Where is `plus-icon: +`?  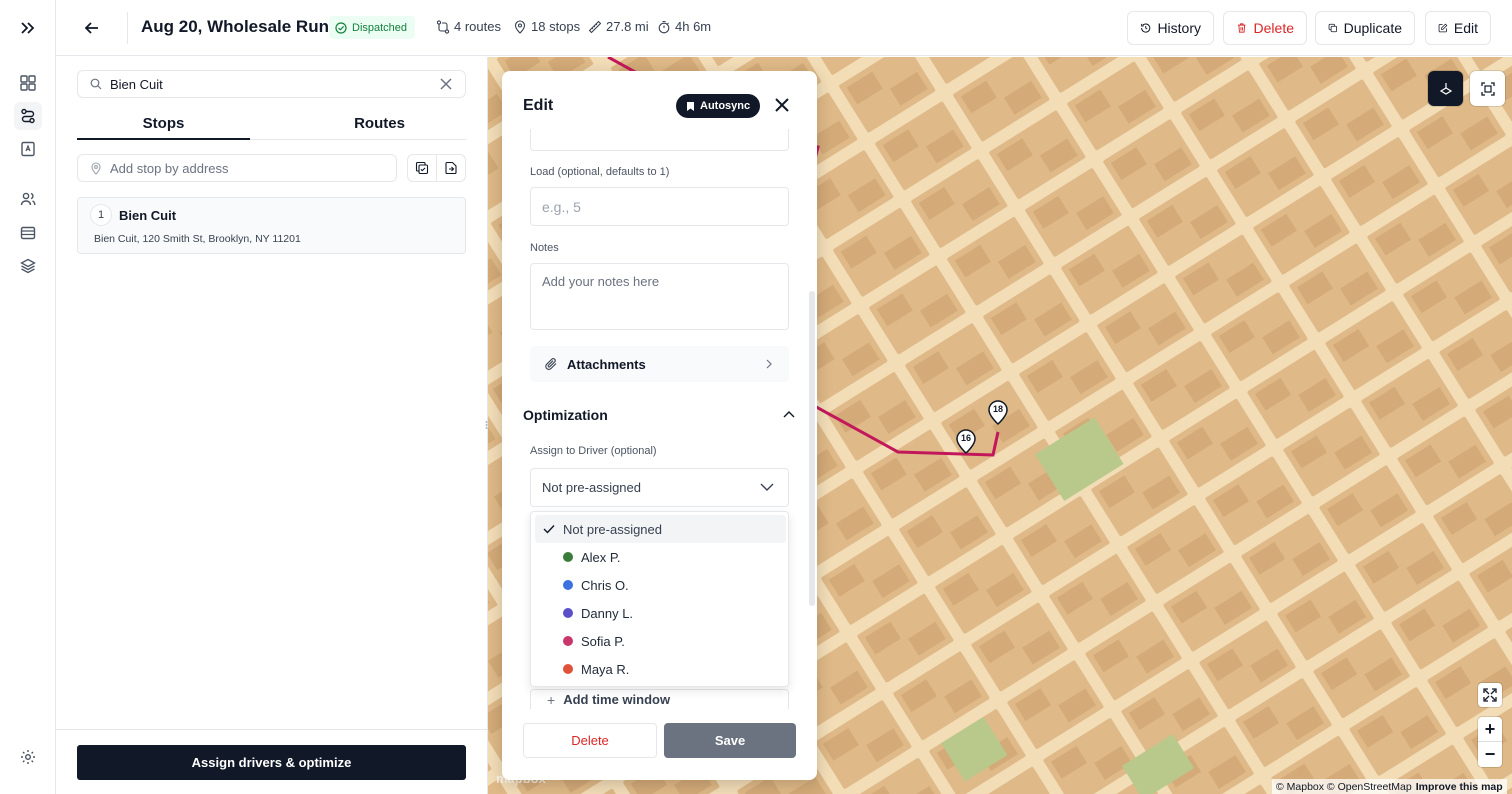
plus-icon: + is located at coordinates (551, 699).